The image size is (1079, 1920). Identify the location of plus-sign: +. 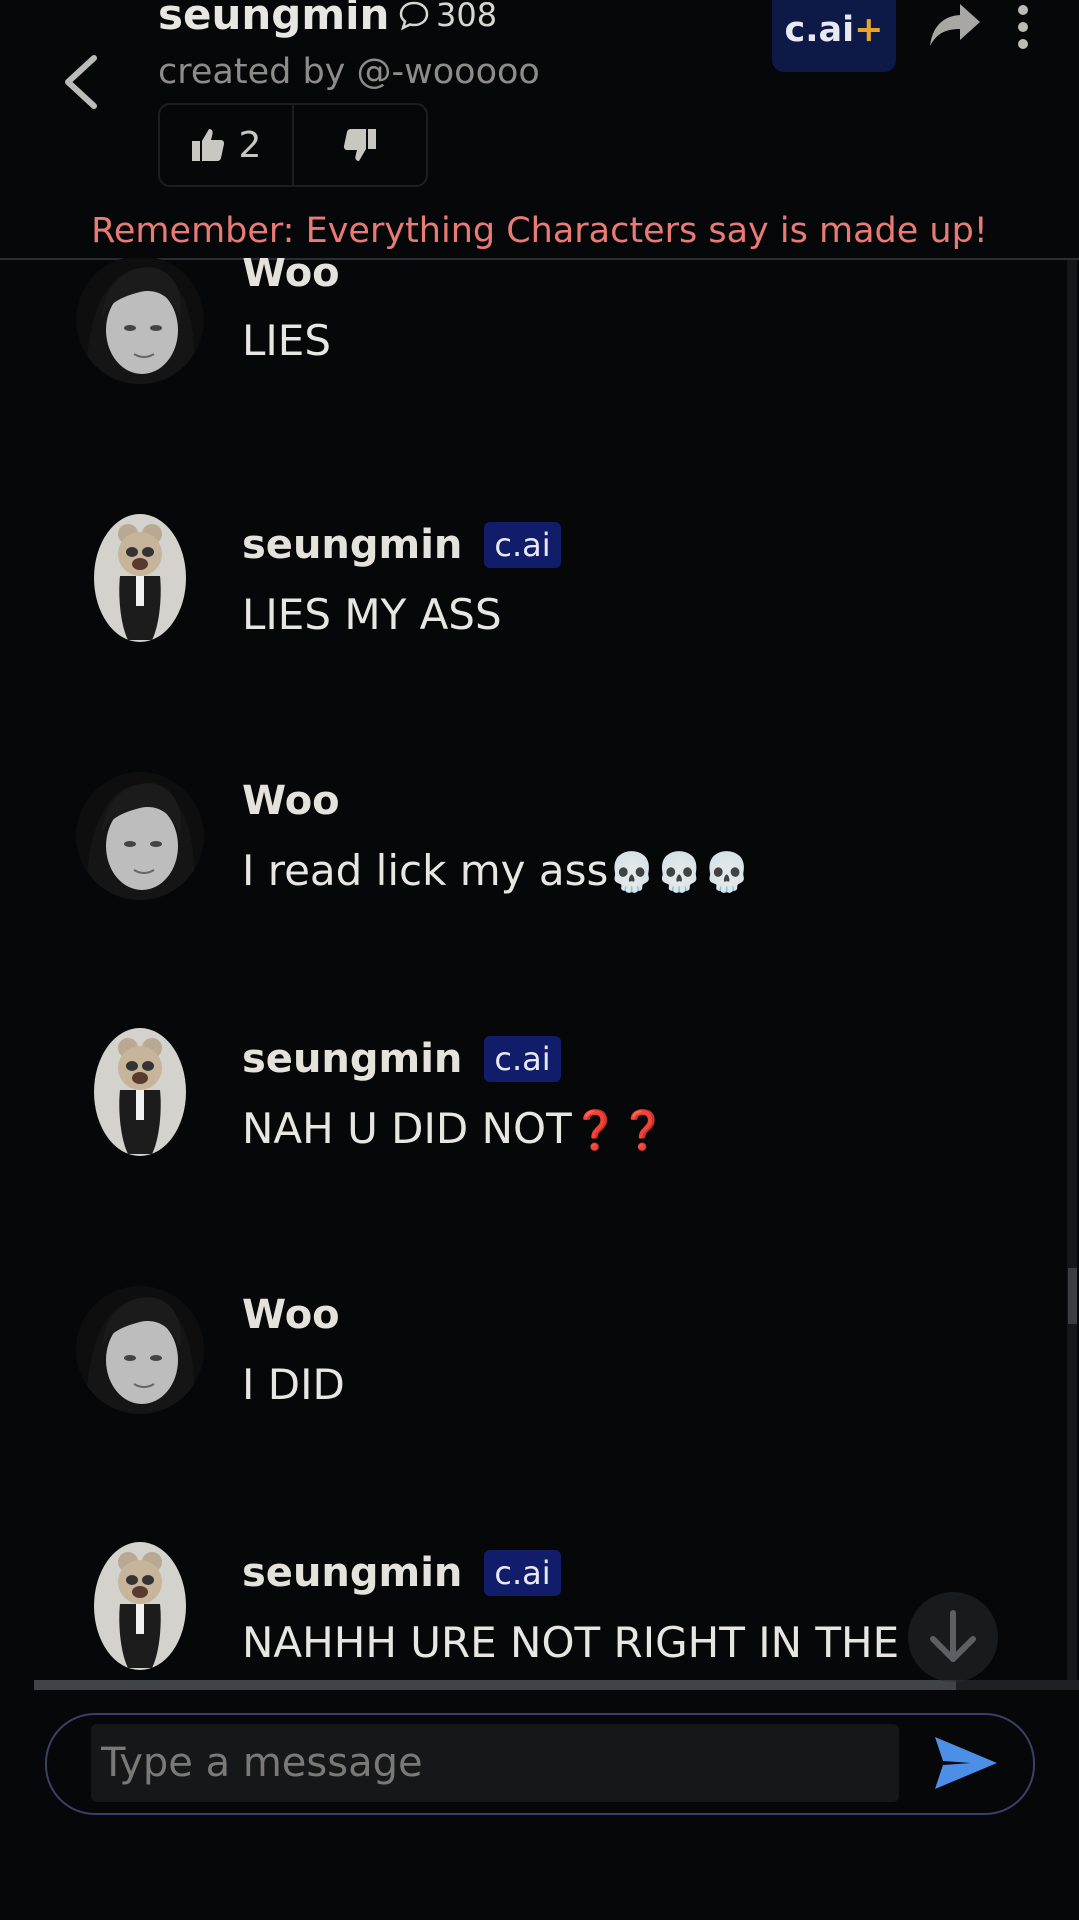
(869, 30).